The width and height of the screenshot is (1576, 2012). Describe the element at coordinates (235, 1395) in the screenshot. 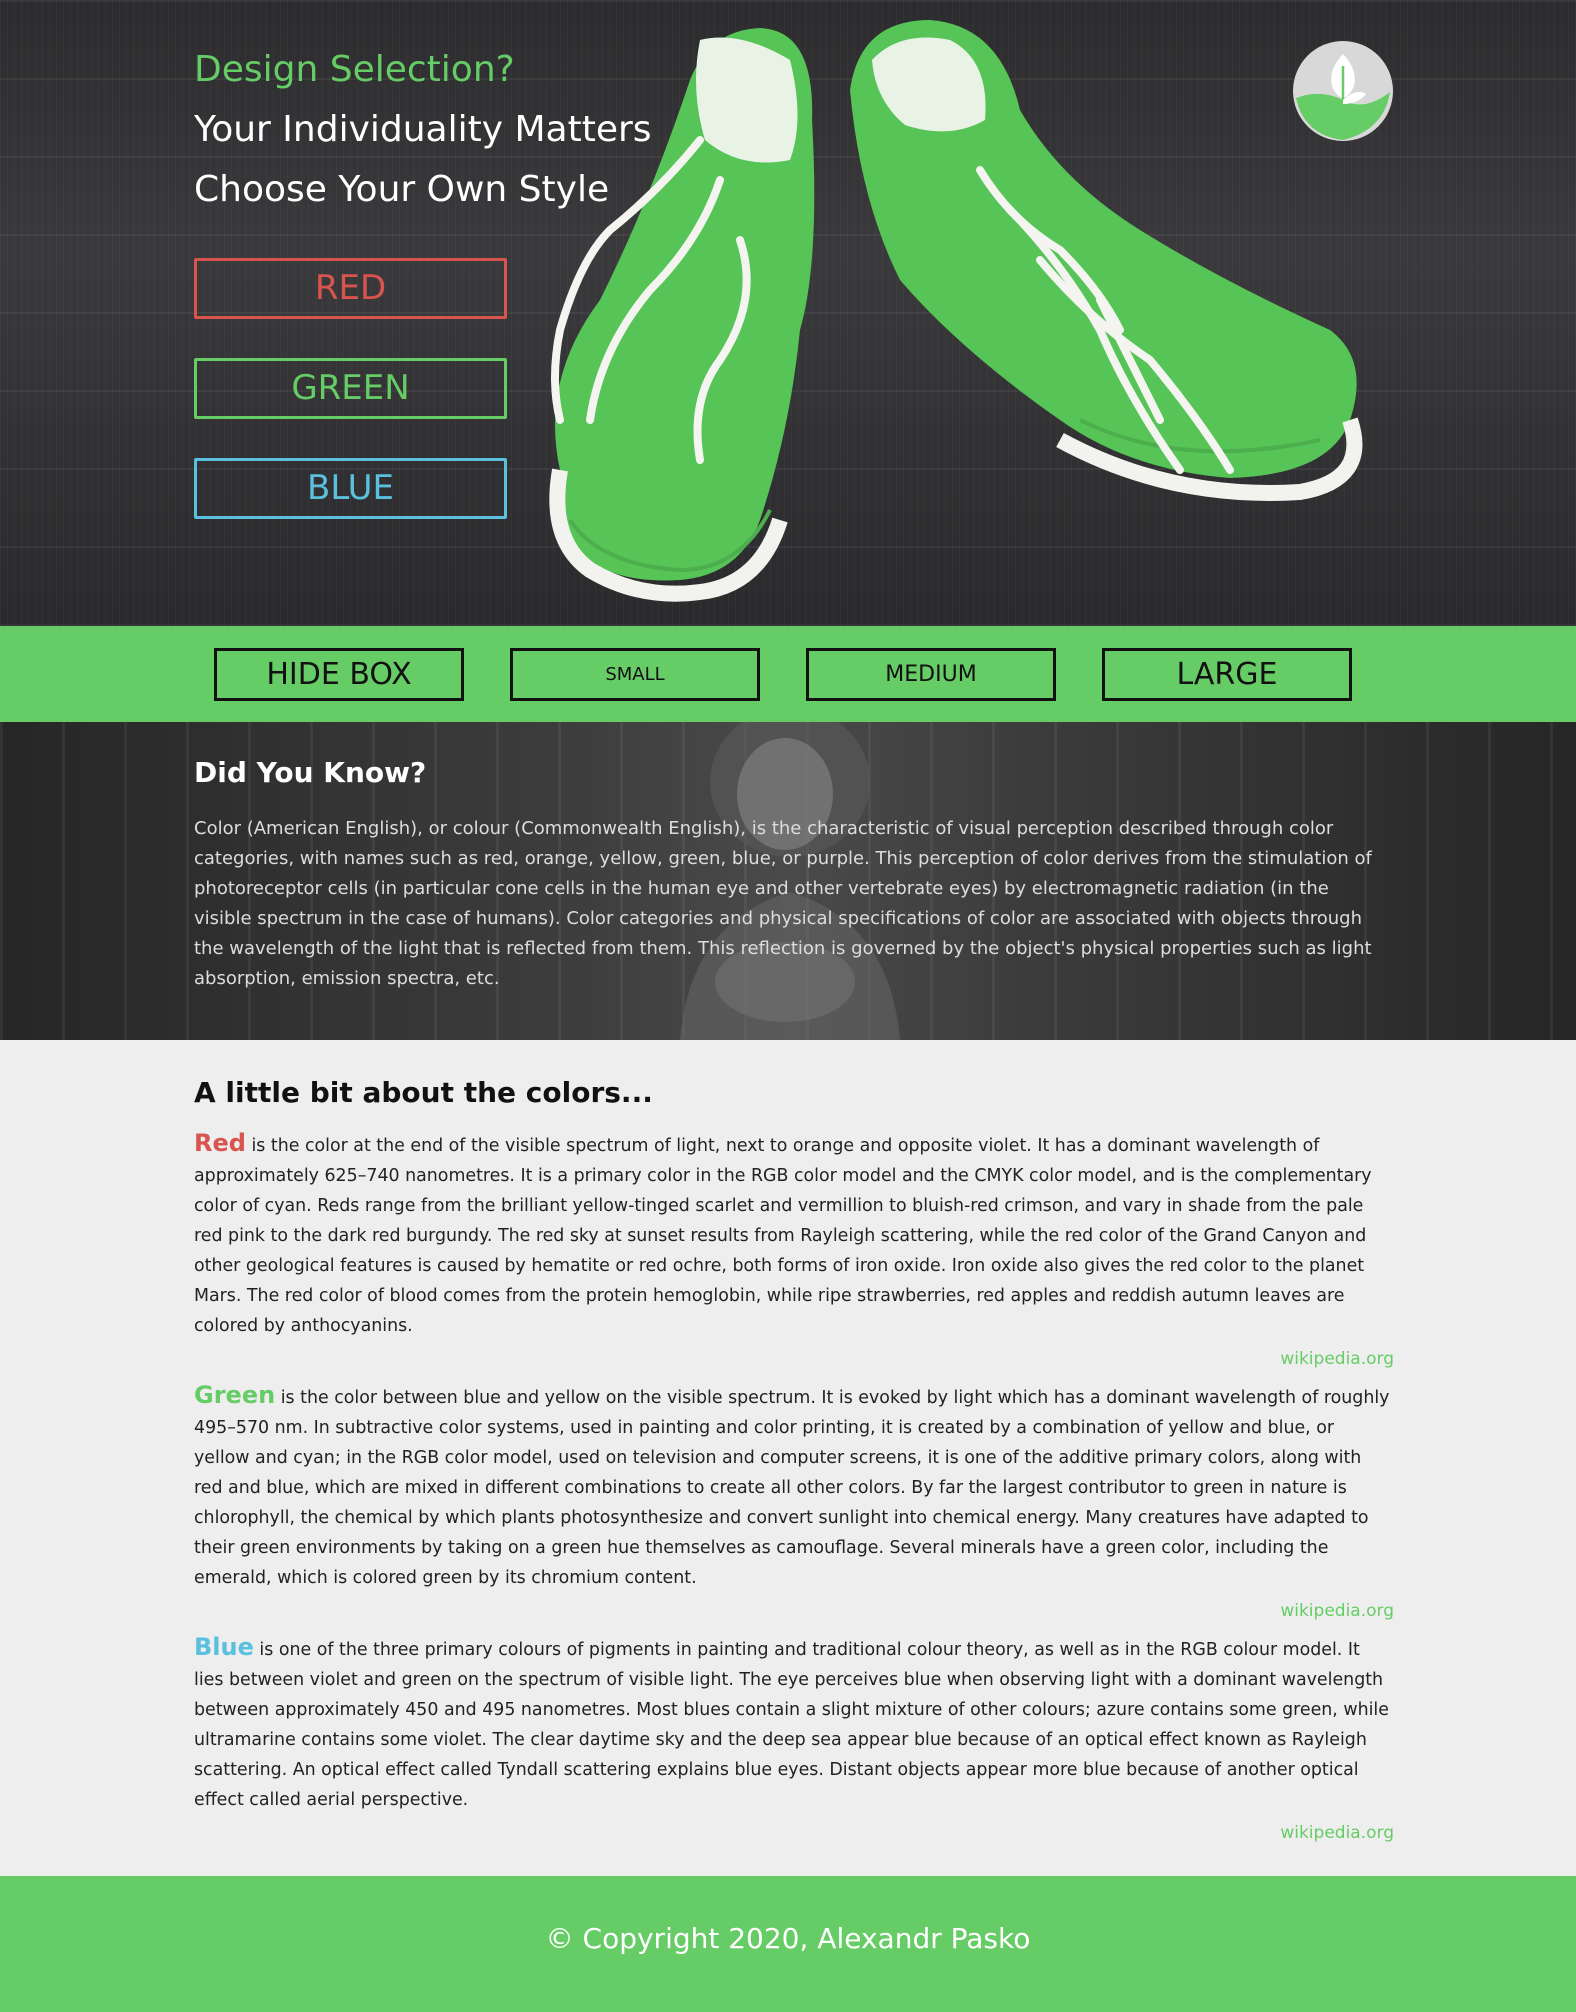

I see `green-heading: Green` at that location.